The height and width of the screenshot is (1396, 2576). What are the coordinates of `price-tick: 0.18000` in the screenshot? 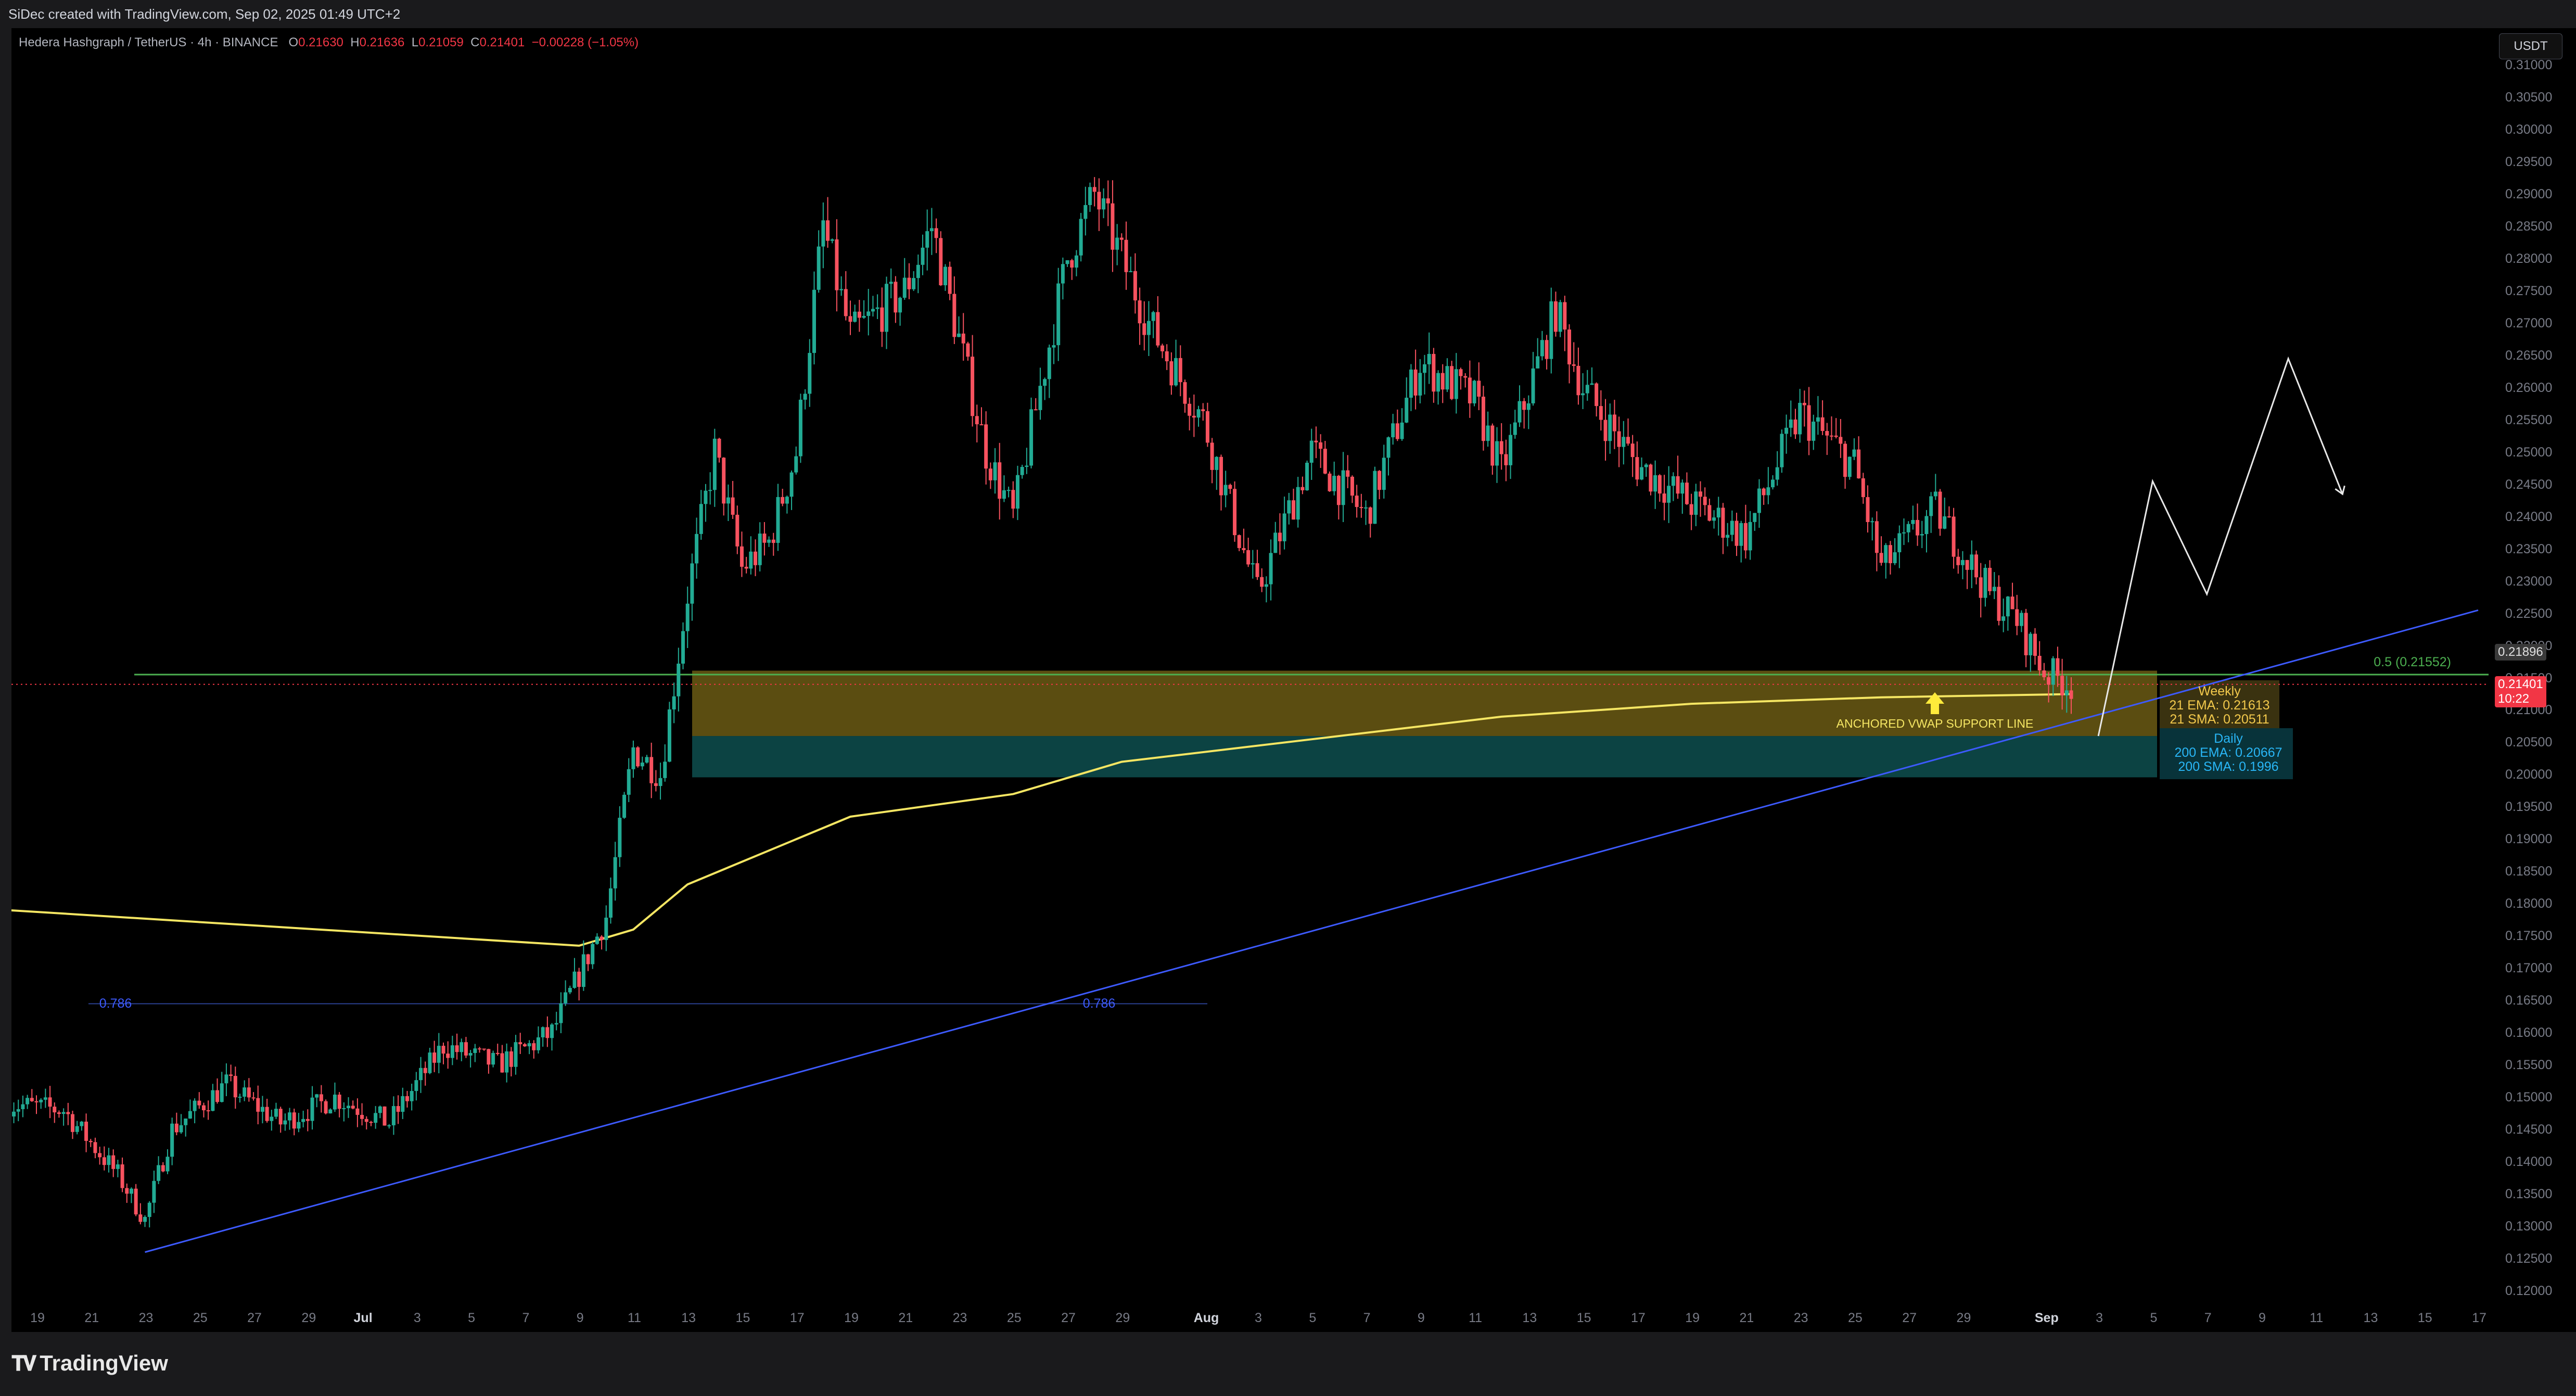 It's located at (2529, 903).